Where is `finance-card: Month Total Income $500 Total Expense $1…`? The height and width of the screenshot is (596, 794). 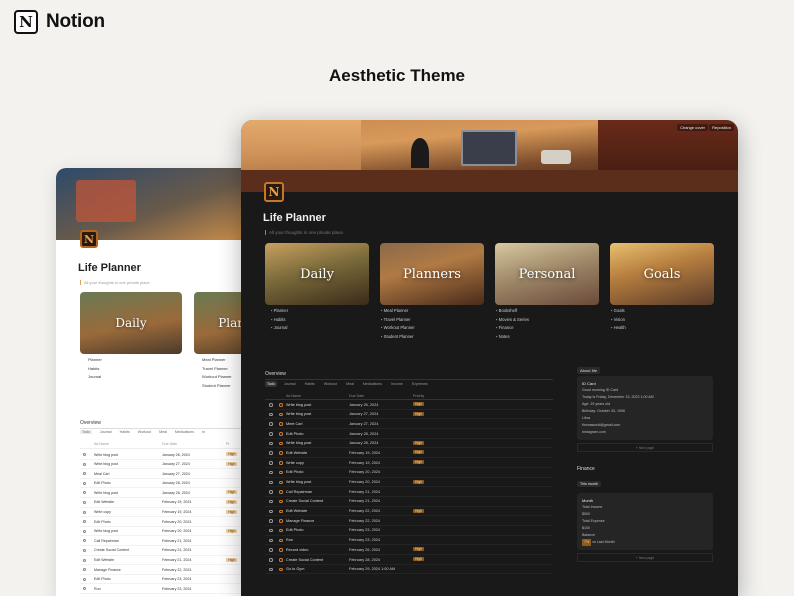 finance-card: Month Total Income $500 Total Expense $1… is located at coordinates (645, 521).